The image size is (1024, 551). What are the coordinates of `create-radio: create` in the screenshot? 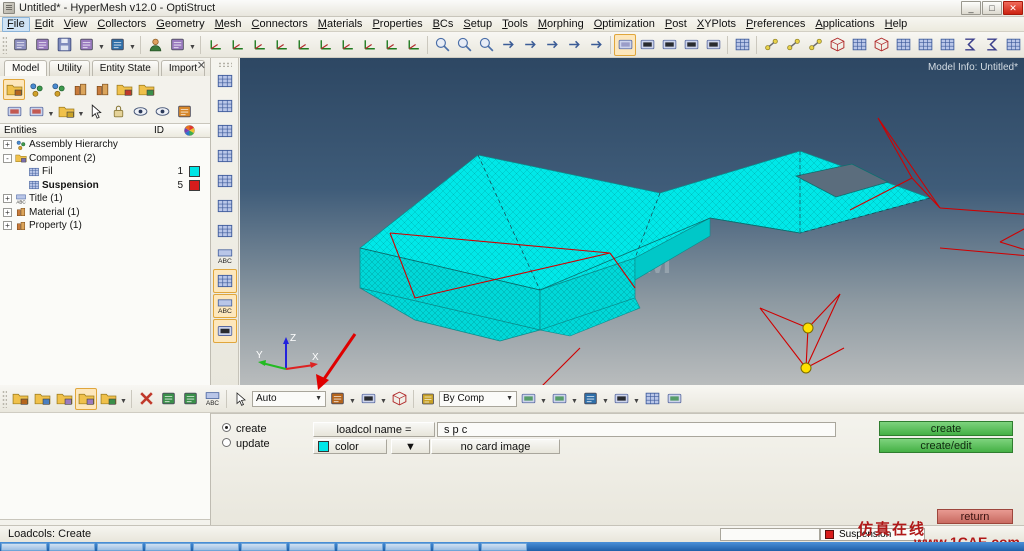 It's located at (244, 429).